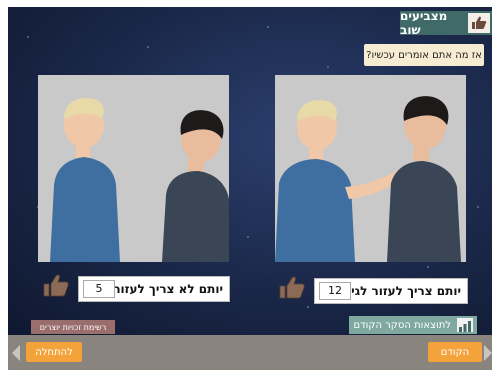 Image resolution: width=497 pixels, height=377 pixels. What do you see at coordinates (73, 327) in the screenshot?
I see `copyright-list-button: רשימת זכויות יוצרים` at bounding box center [73, 327].